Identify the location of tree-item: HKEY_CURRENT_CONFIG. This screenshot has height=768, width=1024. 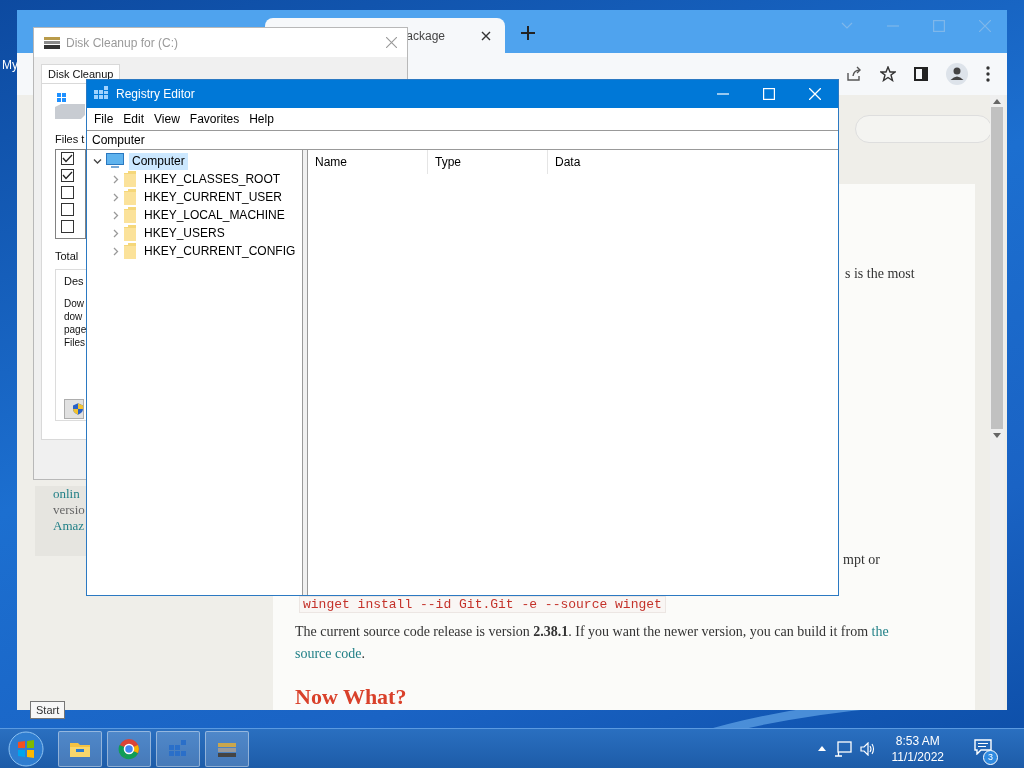
(220, 251).